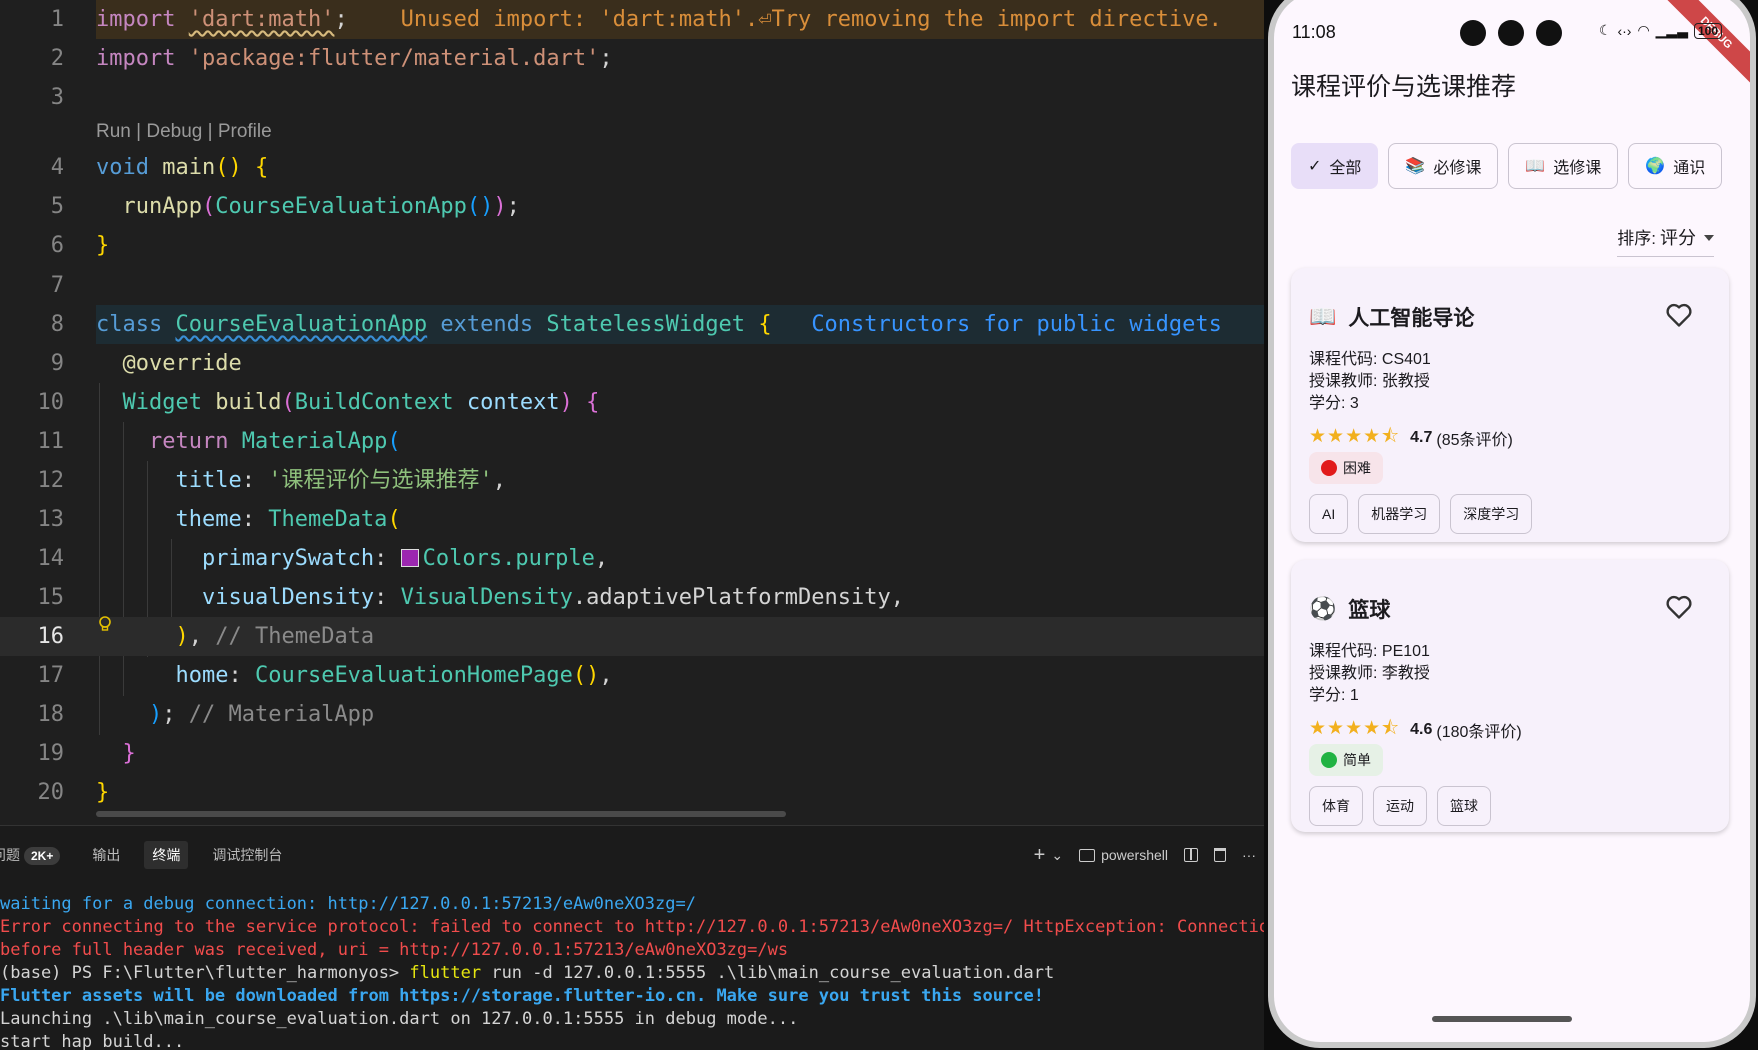  What do you see at coordinates (51, 519) in the screenshot?
I see `line-number: 13` at bounding box center [51, 519].